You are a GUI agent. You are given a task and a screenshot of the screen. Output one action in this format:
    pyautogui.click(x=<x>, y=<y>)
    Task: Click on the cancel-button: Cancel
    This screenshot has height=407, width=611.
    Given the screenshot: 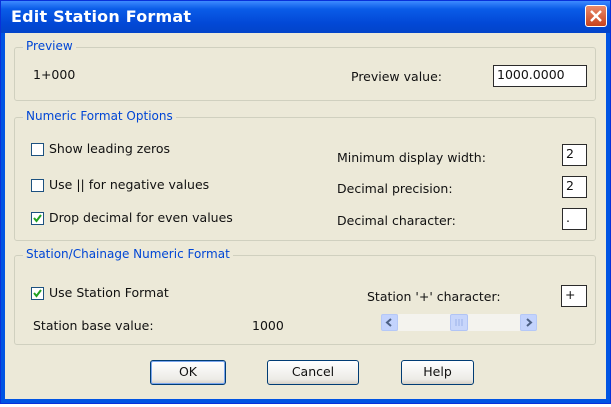 What is the action you would take?
    pyautogui.click(x=313, y=372)
    